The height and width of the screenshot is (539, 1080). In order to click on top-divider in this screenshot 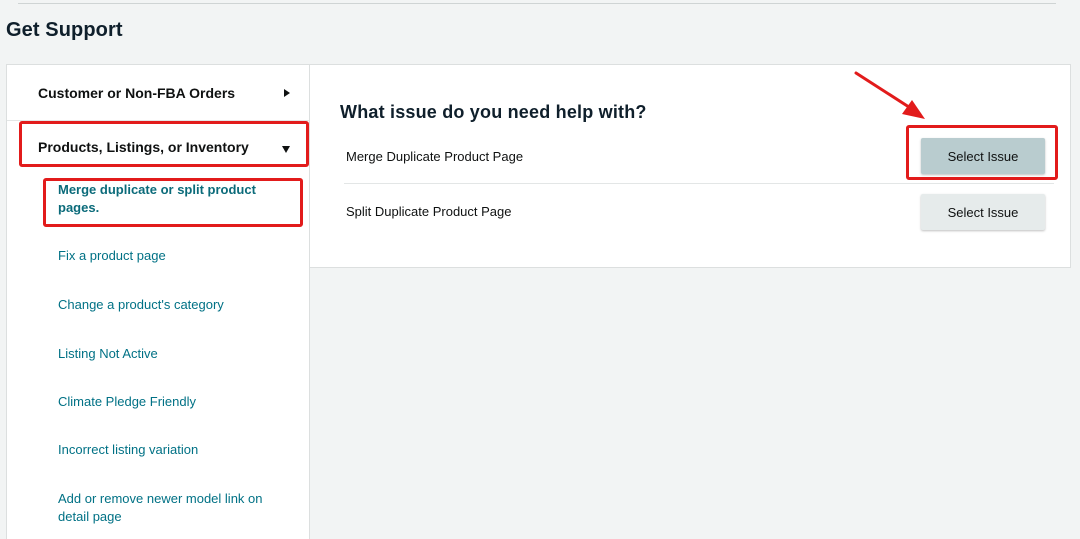, I will do `click(537, 3)`.